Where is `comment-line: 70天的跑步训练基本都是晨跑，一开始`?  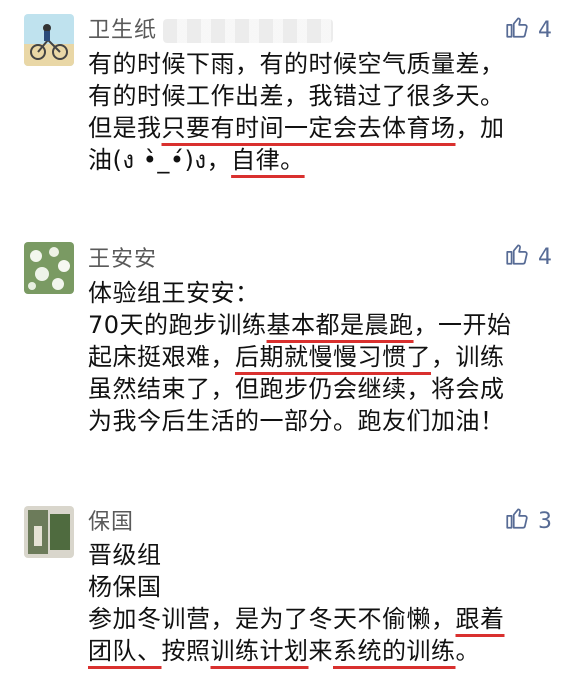
comment-line: 70天的跑步训练基本都是晨跑，一开始 is located at coordinates (323, 325).